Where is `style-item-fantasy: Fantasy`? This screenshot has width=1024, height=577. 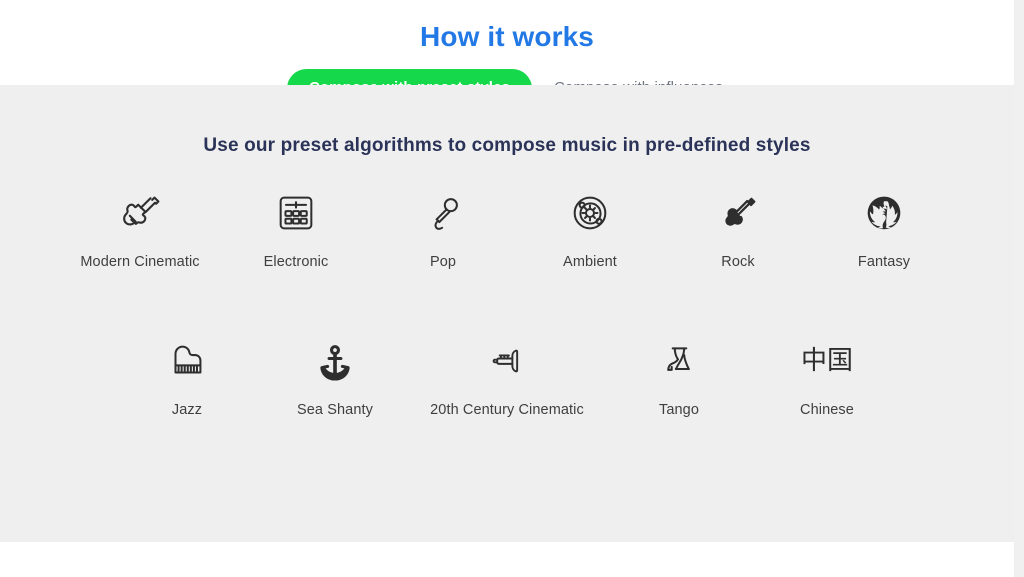
style-item-fantasy: Fantasy is located at coordinates (884, 229).